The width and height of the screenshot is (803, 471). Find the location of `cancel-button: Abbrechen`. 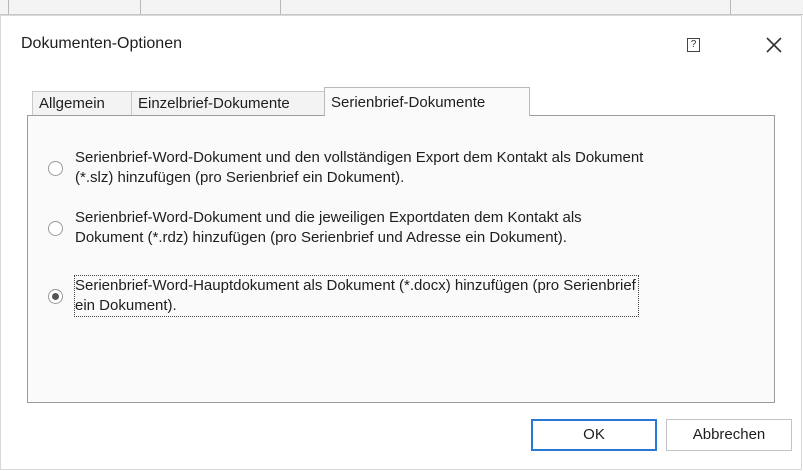

cancel-button: Abbrechen is located at coordinates (729, 435).